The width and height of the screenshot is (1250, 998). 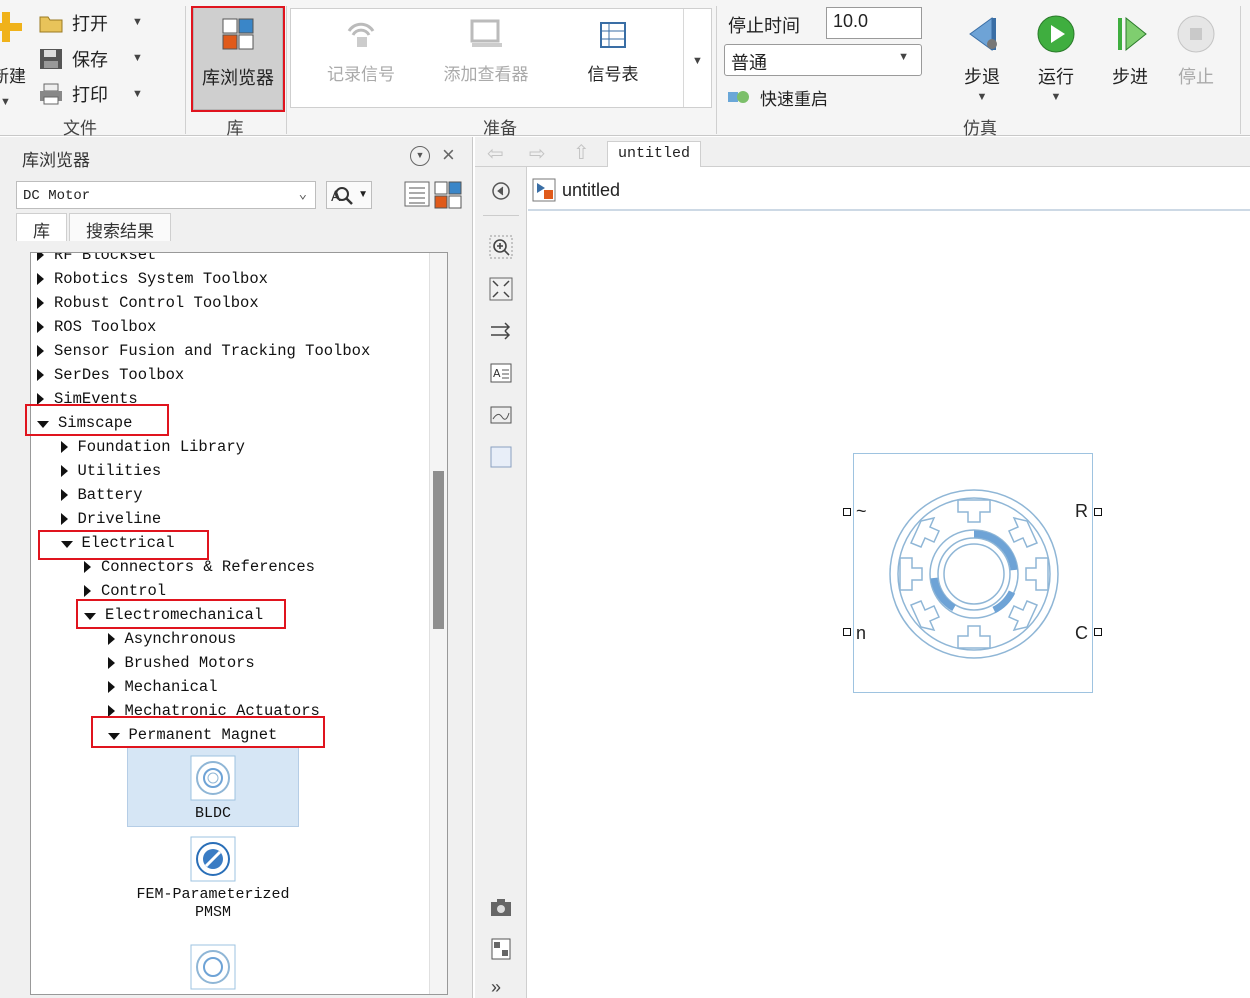 I want to click on step-back-button: 步退 ▼, so click(x=982, y=58).